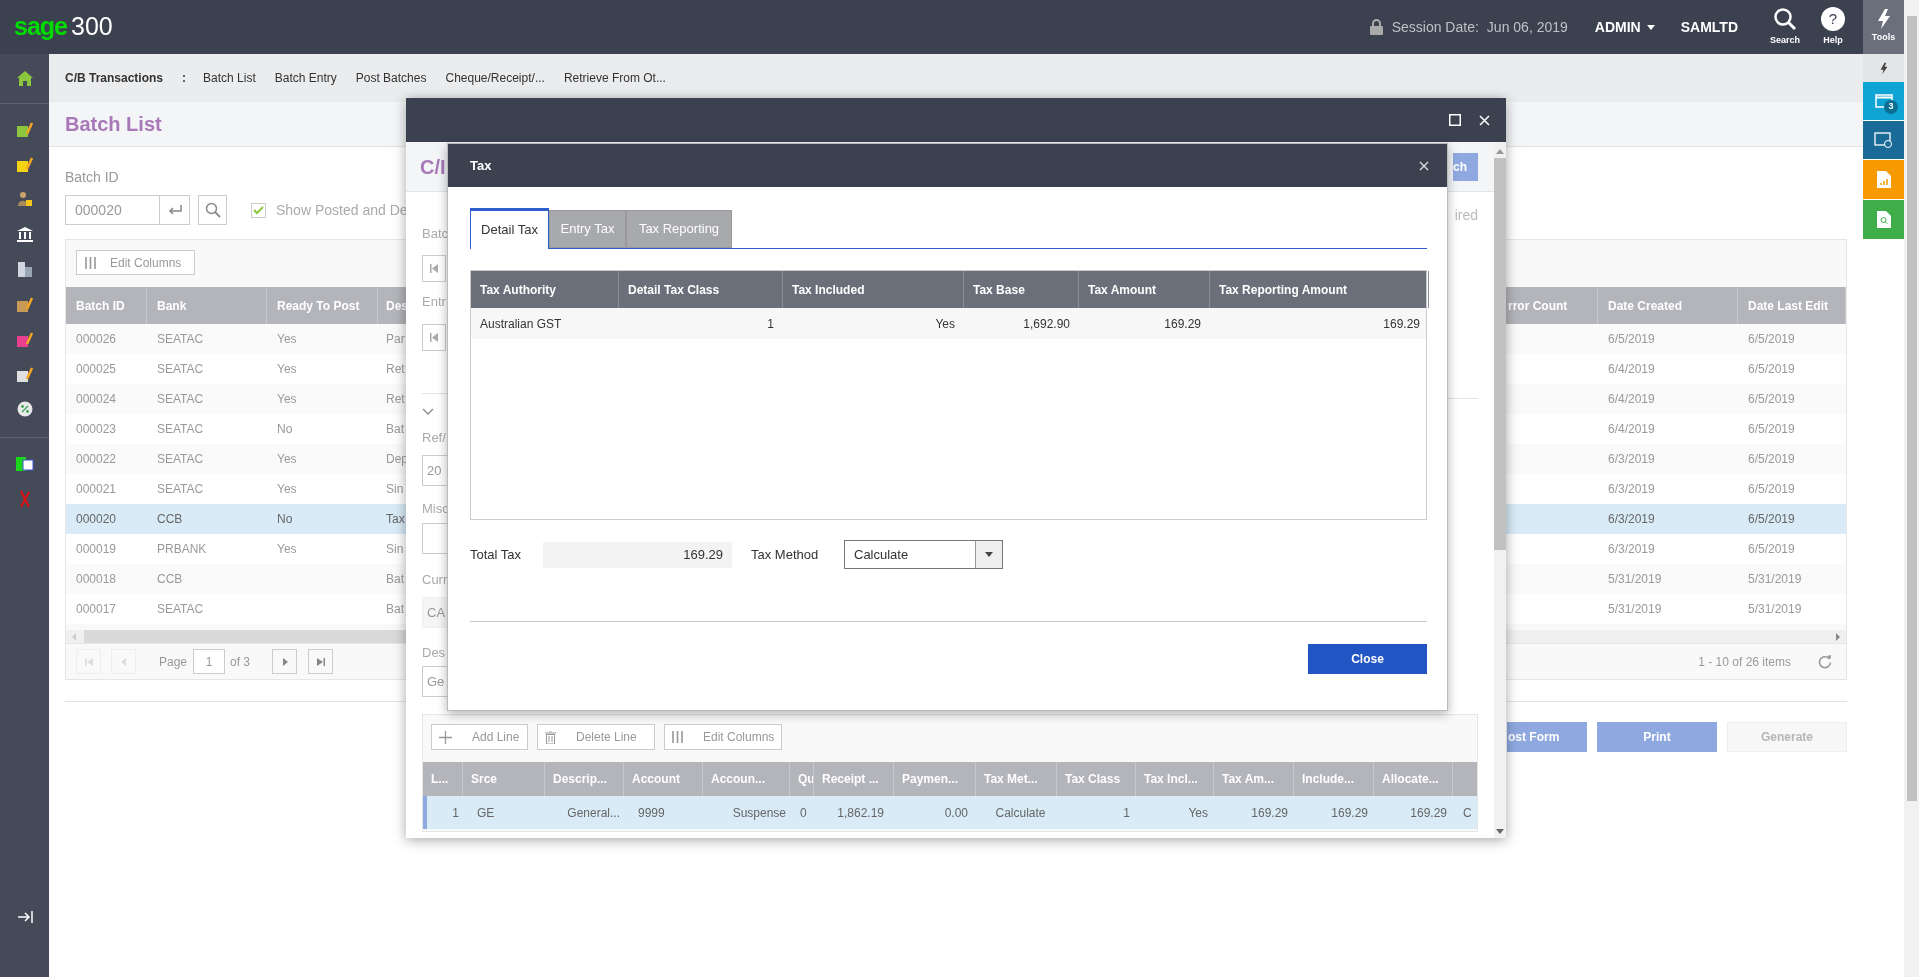  I want to click on toolbar-button: Edit Columns, so click(723, 737).